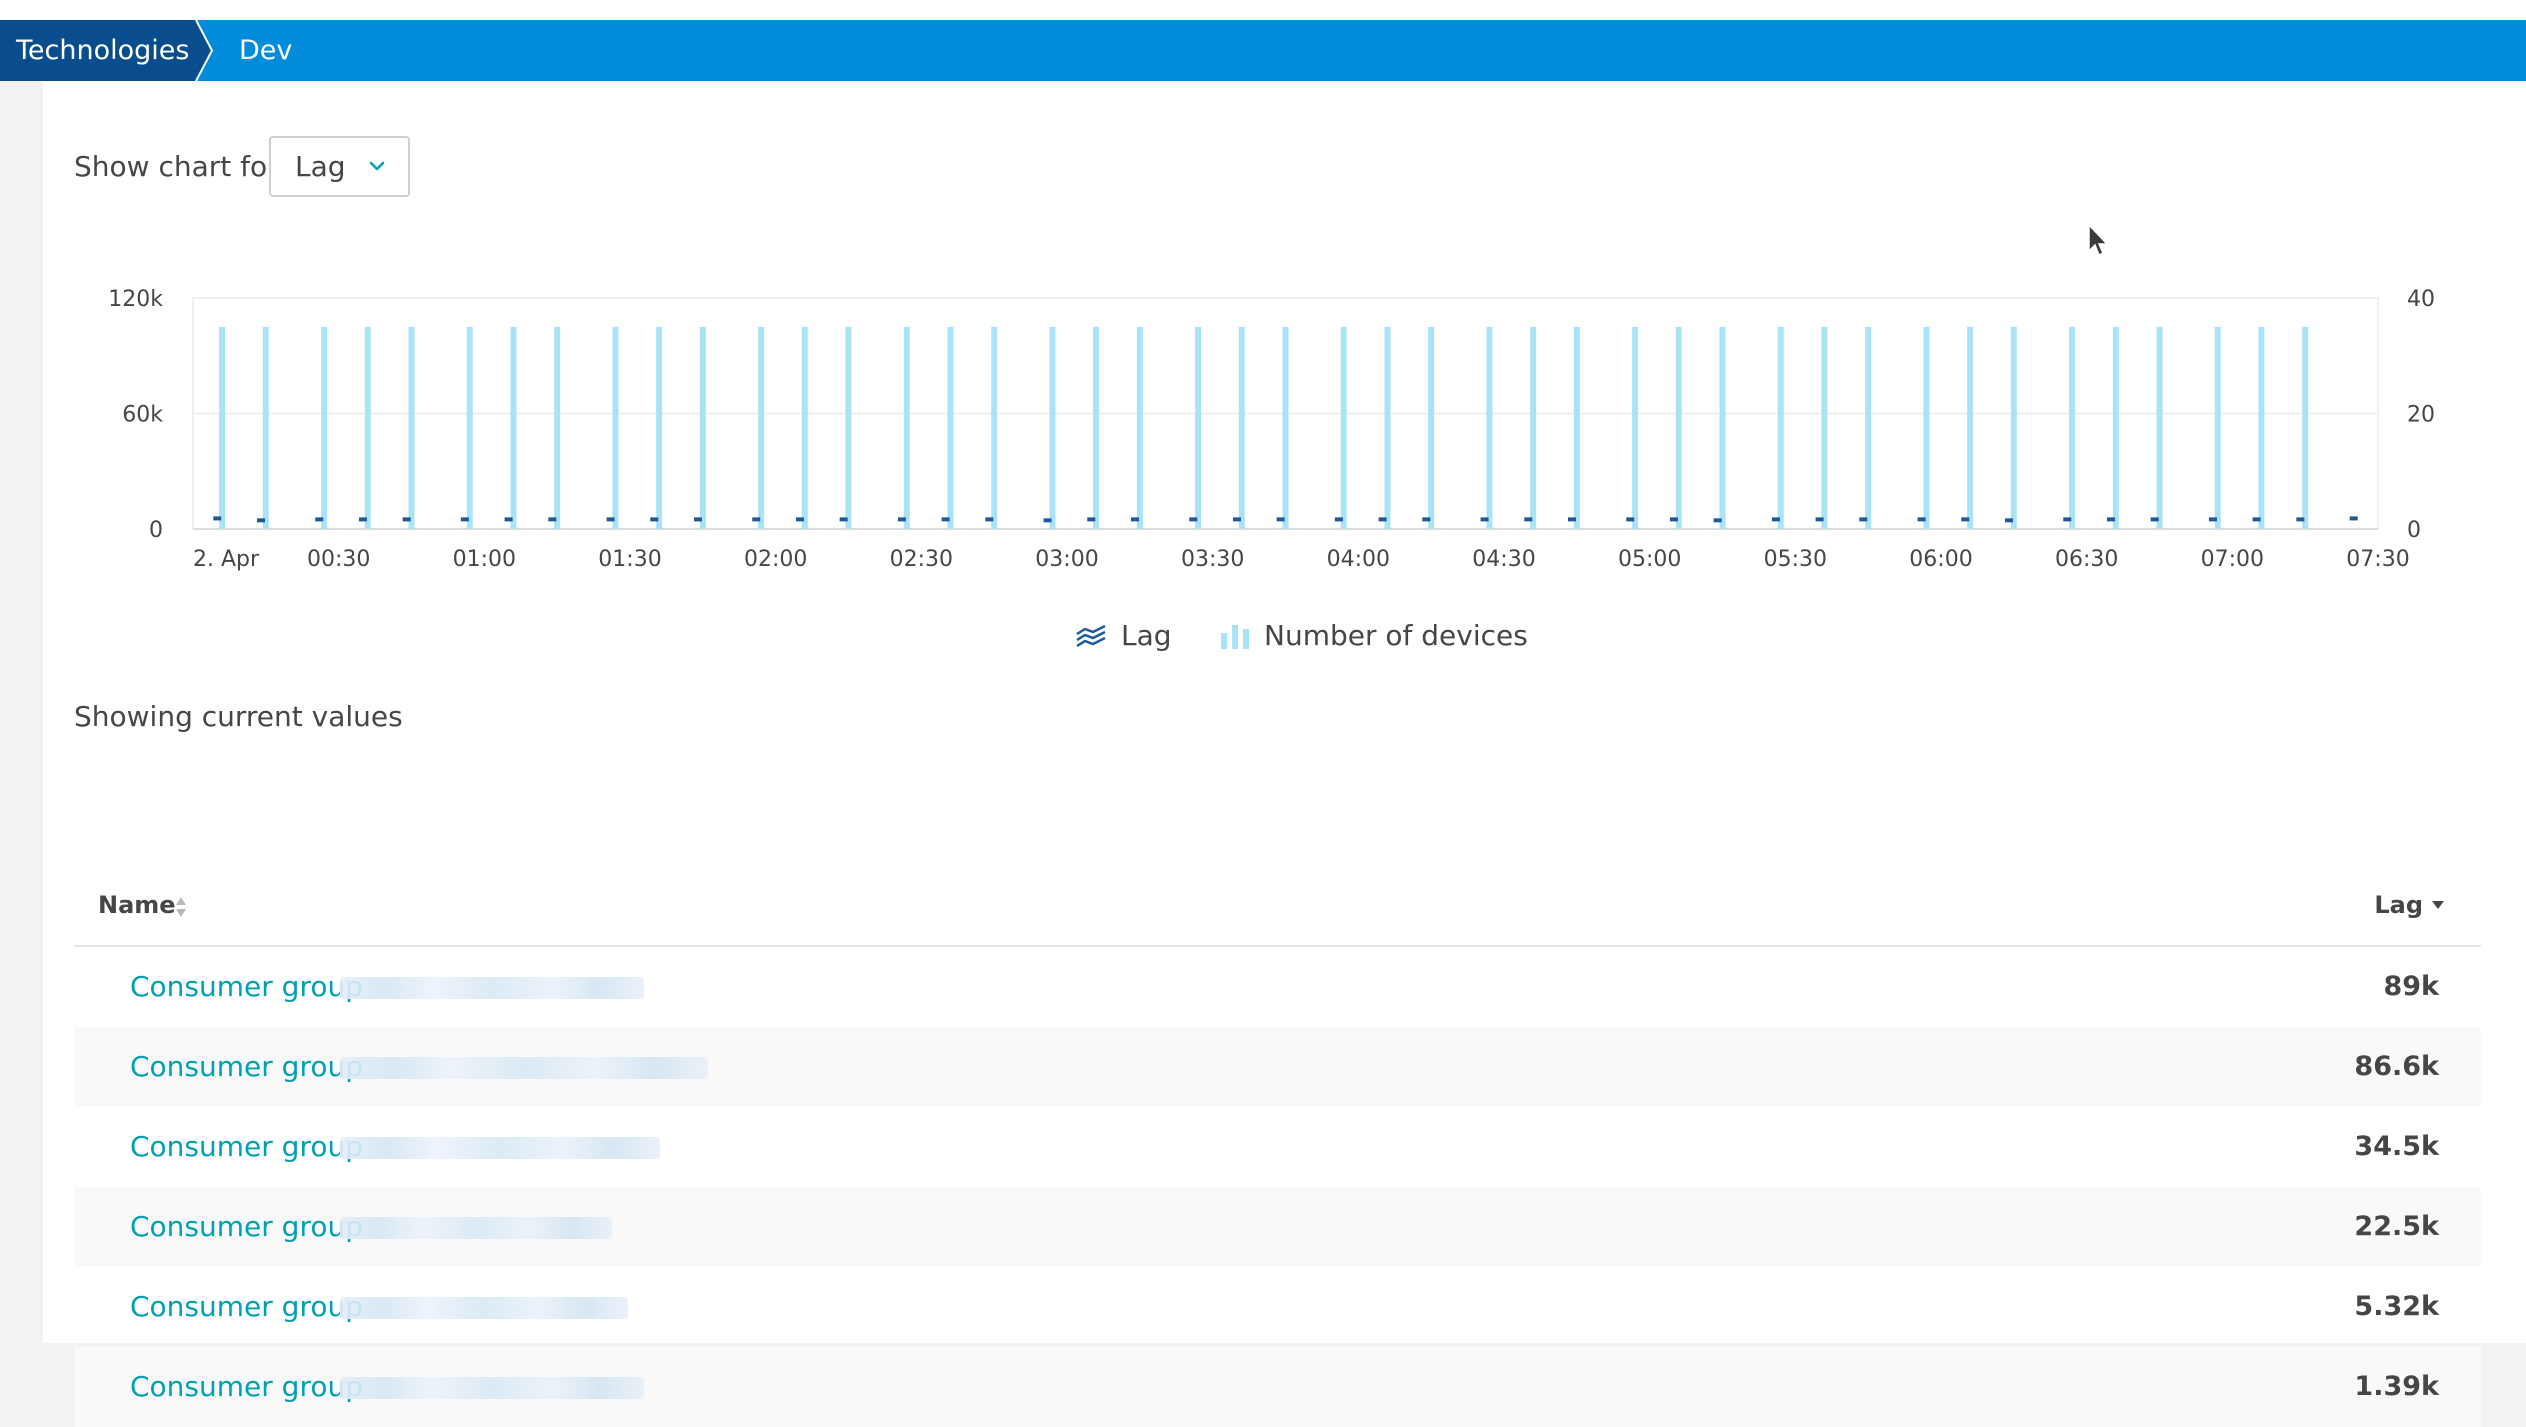 Image resolution: width=2526 pixels, height=1427 pixels. I want to click on breadcrumb-item-dev: Dev, so click(265, 50).